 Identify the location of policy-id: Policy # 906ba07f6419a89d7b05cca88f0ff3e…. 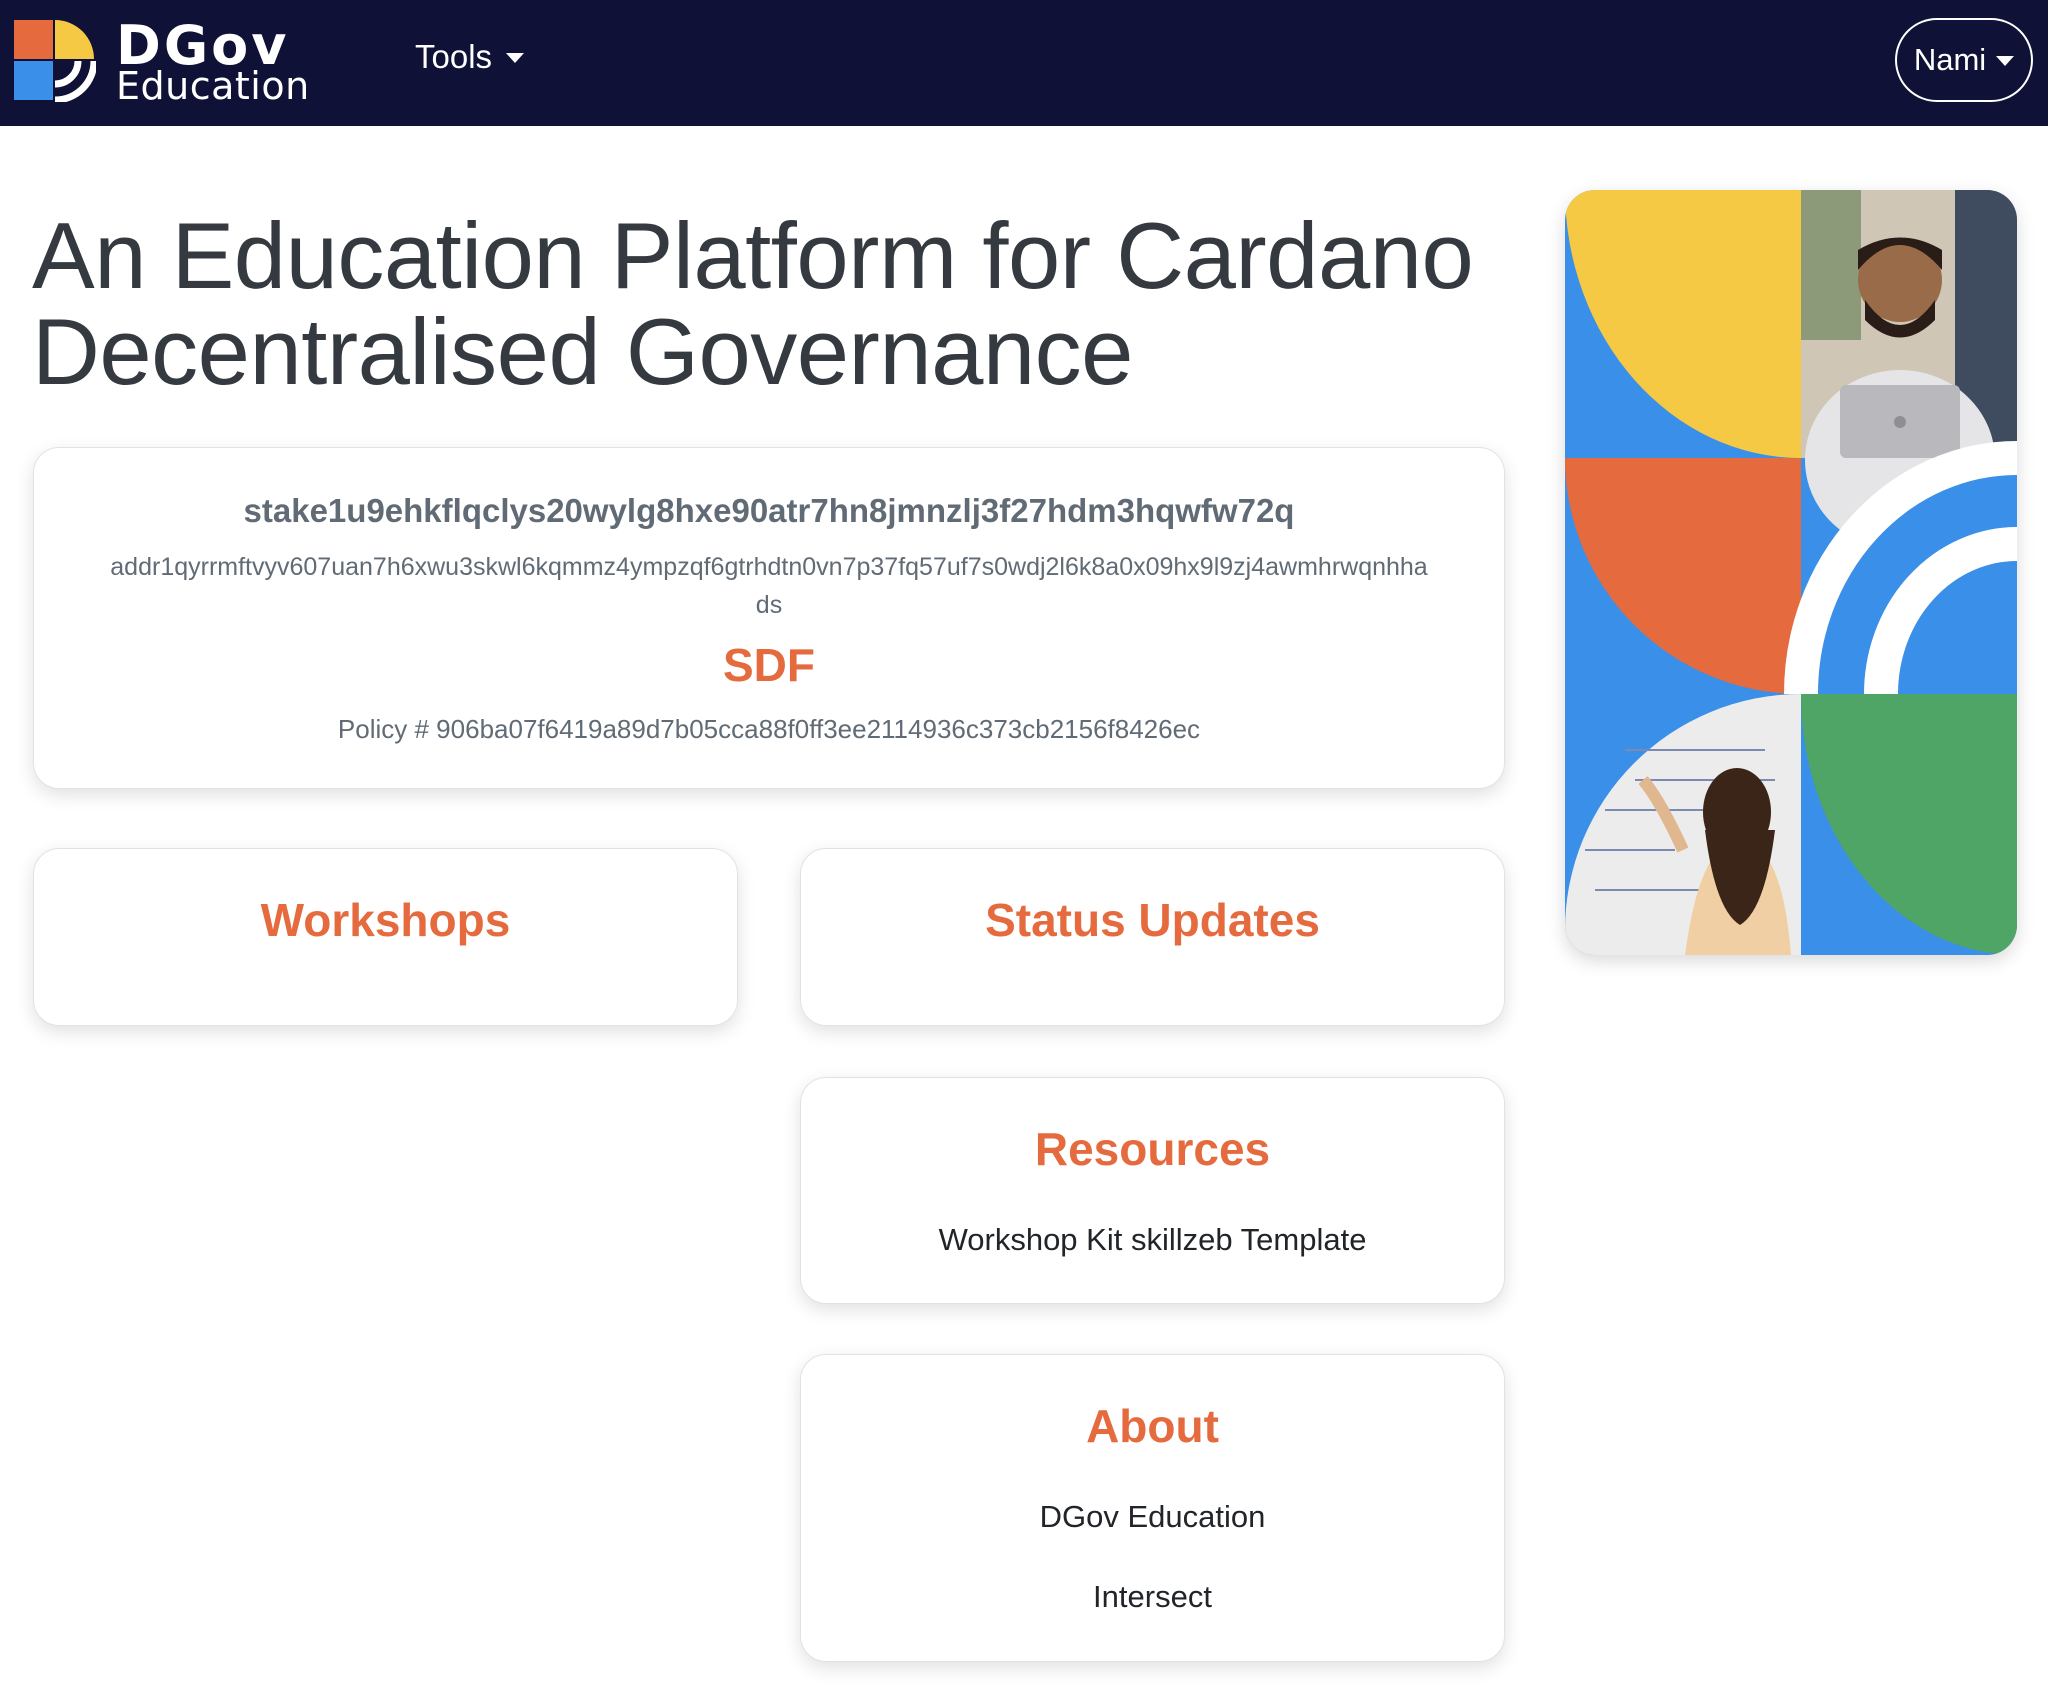
(769, 729).